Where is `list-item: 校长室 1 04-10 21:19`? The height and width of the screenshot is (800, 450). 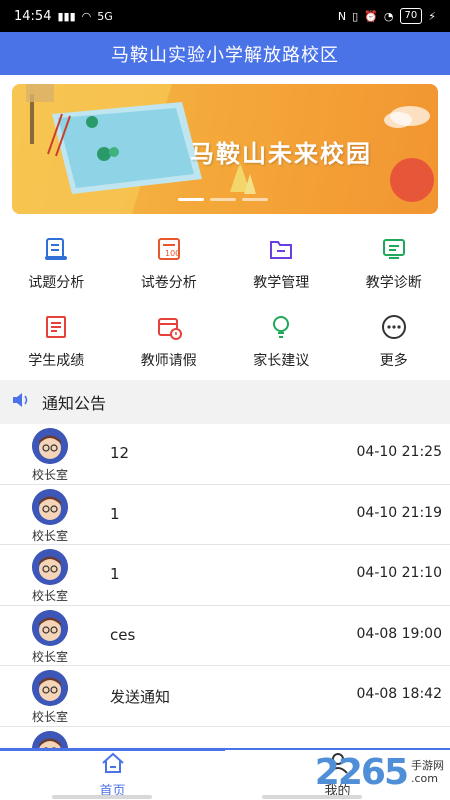 list-item: 校长室 1 04-10 21:19 is located at coordinates (225, 515).